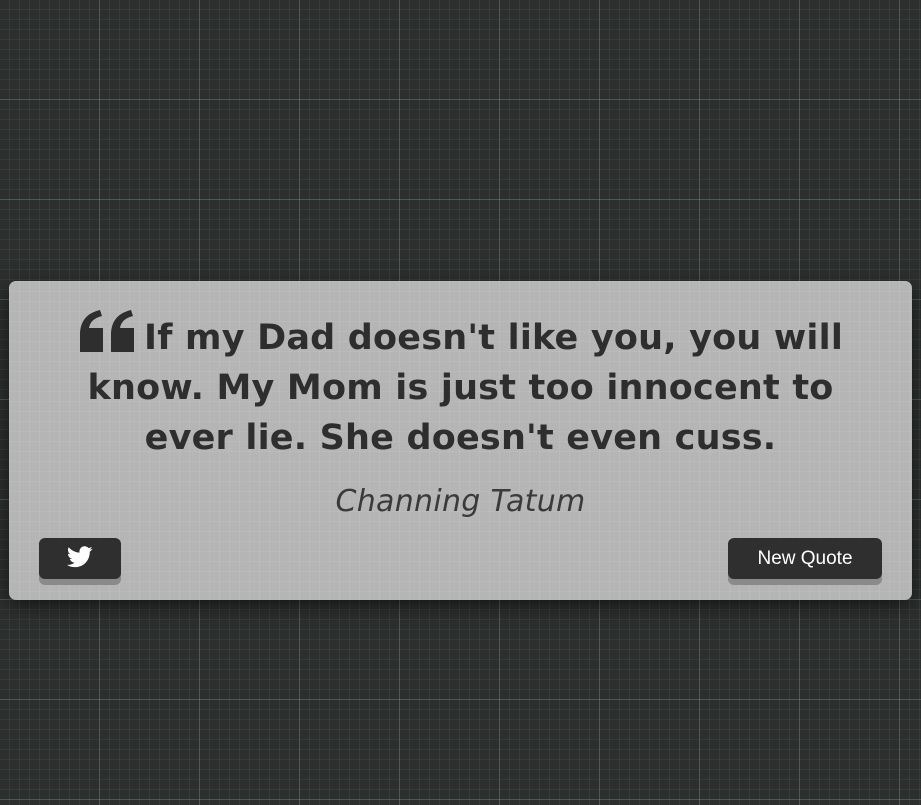 The height and width of the screenshot is (805, 921). I want to click on tweet-quote-button, so click(80, 558).